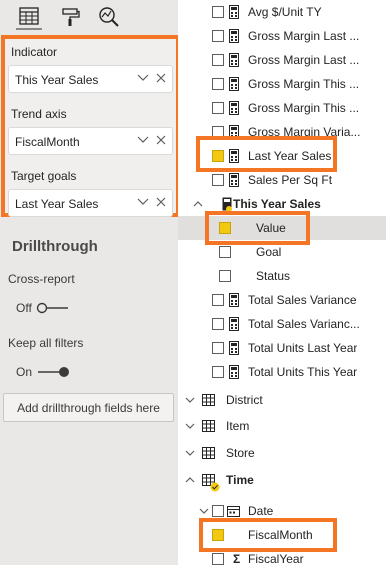  What do you see at coordinates (34, 52) in the screenshot?
I see `indicator-label: Indicator` at bounding box center [34, 52].